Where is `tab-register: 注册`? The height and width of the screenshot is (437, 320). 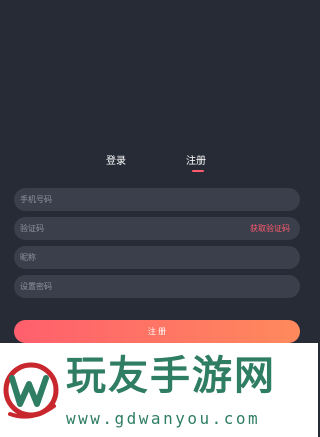
tab-register: 注册 is located at coordinates (196, 159).